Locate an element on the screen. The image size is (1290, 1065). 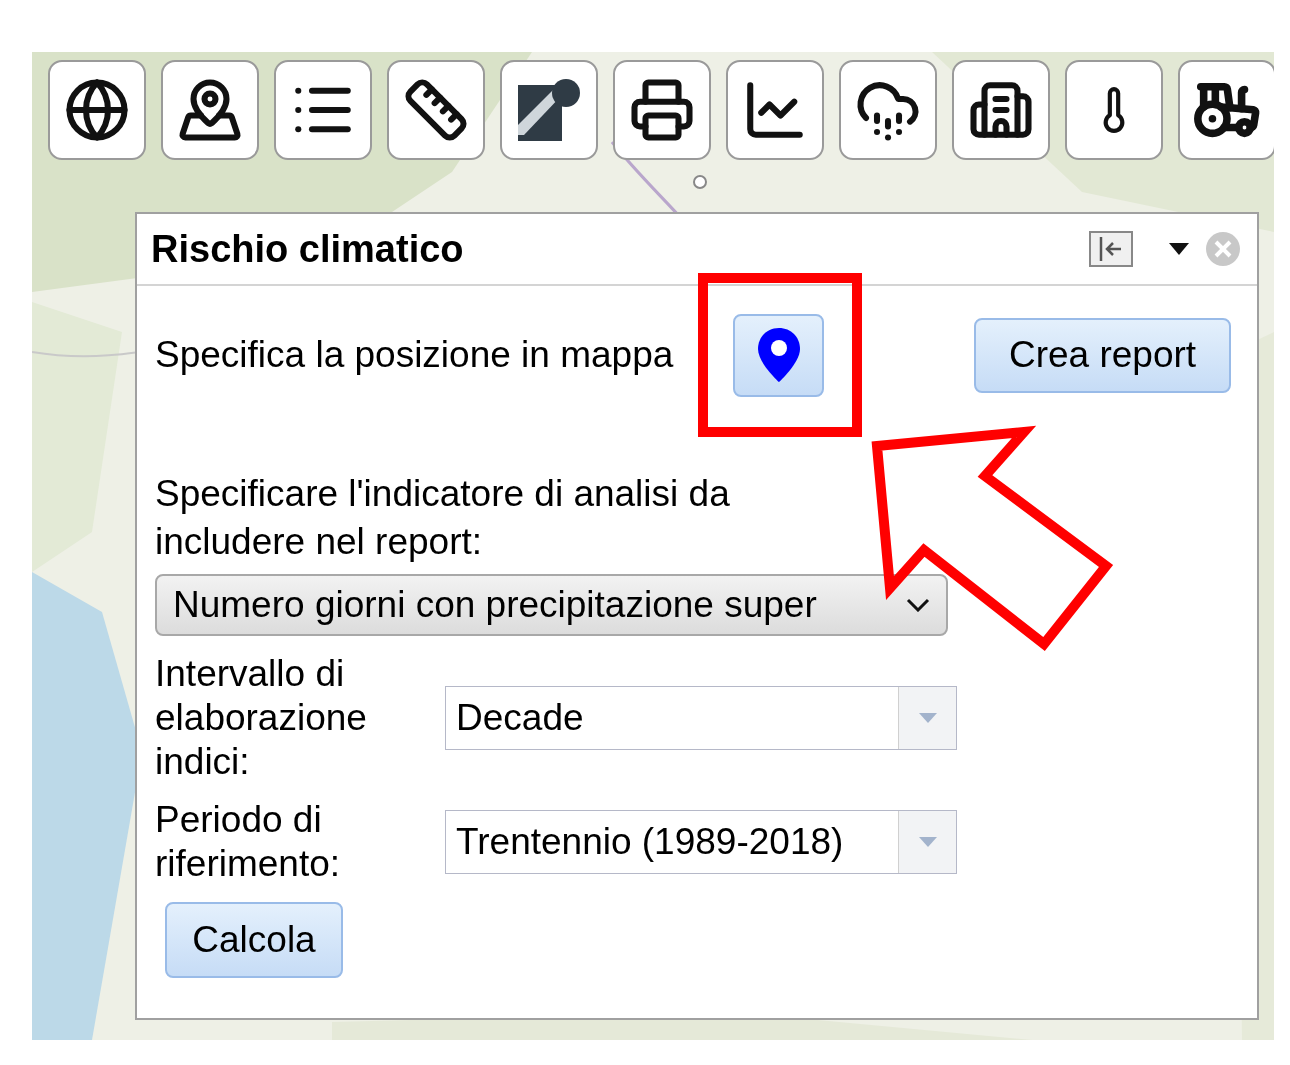
dropdown-field: Trentennio (1989-2018) is located at coordinates (701, 842).